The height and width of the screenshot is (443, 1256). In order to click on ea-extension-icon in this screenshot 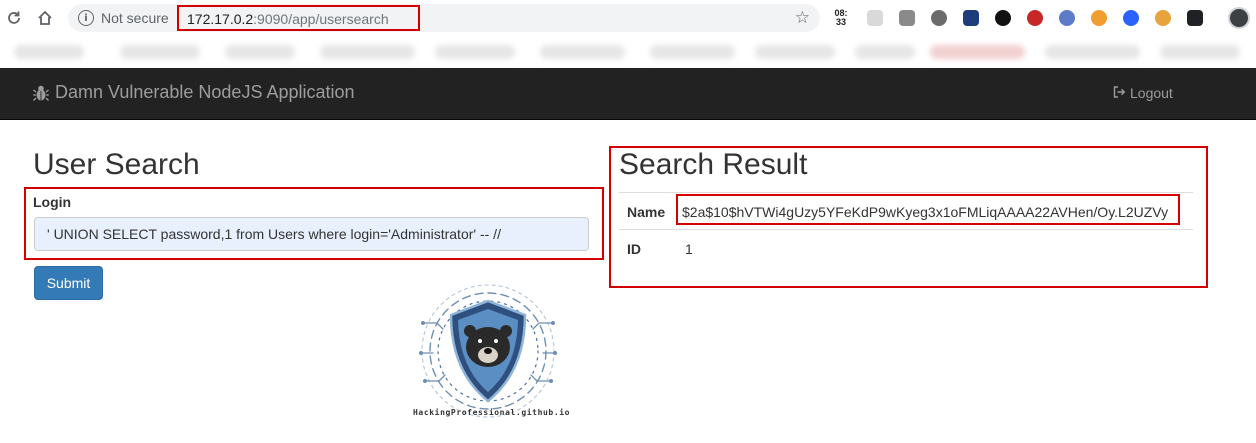, I will do `click(1003, 18)`.